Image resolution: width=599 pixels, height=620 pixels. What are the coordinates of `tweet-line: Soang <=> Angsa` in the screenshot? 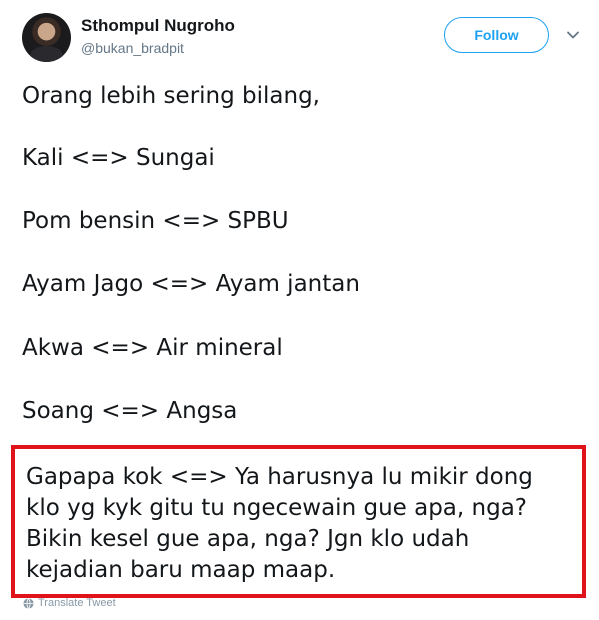 It's located at (130, 411).